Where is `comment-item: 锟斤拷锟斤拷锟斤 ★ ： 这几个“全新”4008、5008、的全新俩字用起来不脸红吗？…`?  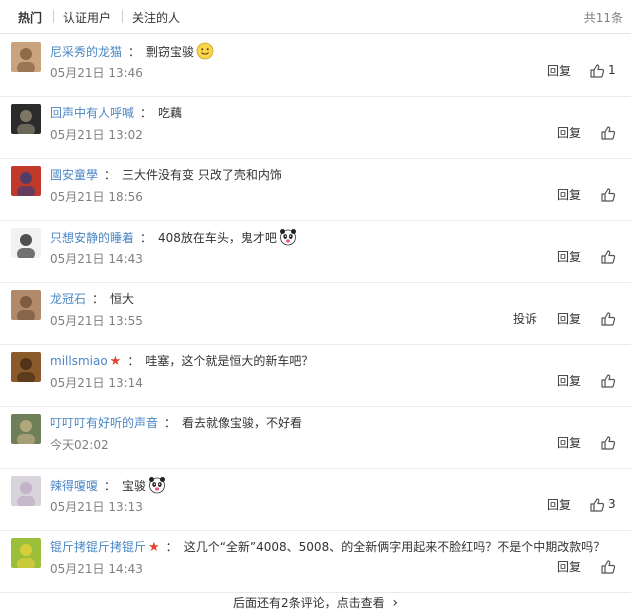
comment-item: 锟斤拷锟斤拷锟斤 ★ ： 这几个“全新”4008、5008、的全新俩字用起来不脸红吗？… is located at coordinates (315, 561).